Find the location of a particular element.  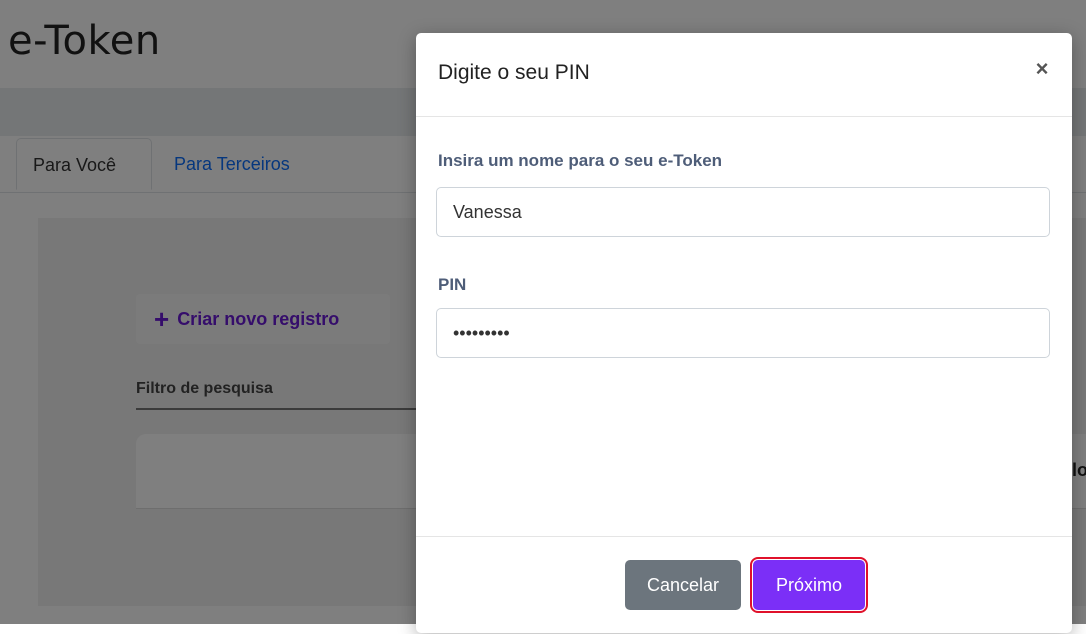

token-name-input is located at coordinates (743, 212).